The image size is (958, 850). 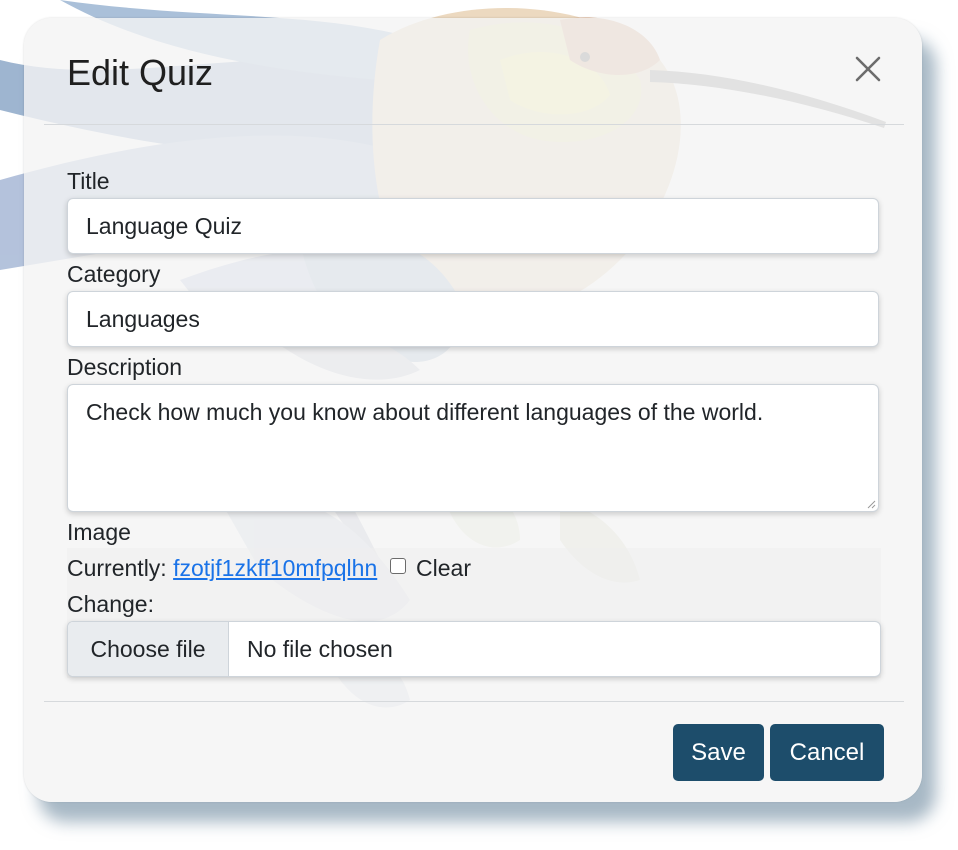 What do you see at coordinates (397, 566) in the screenshot?
I see `clear-checkbox` at bounding box center [397, 566].